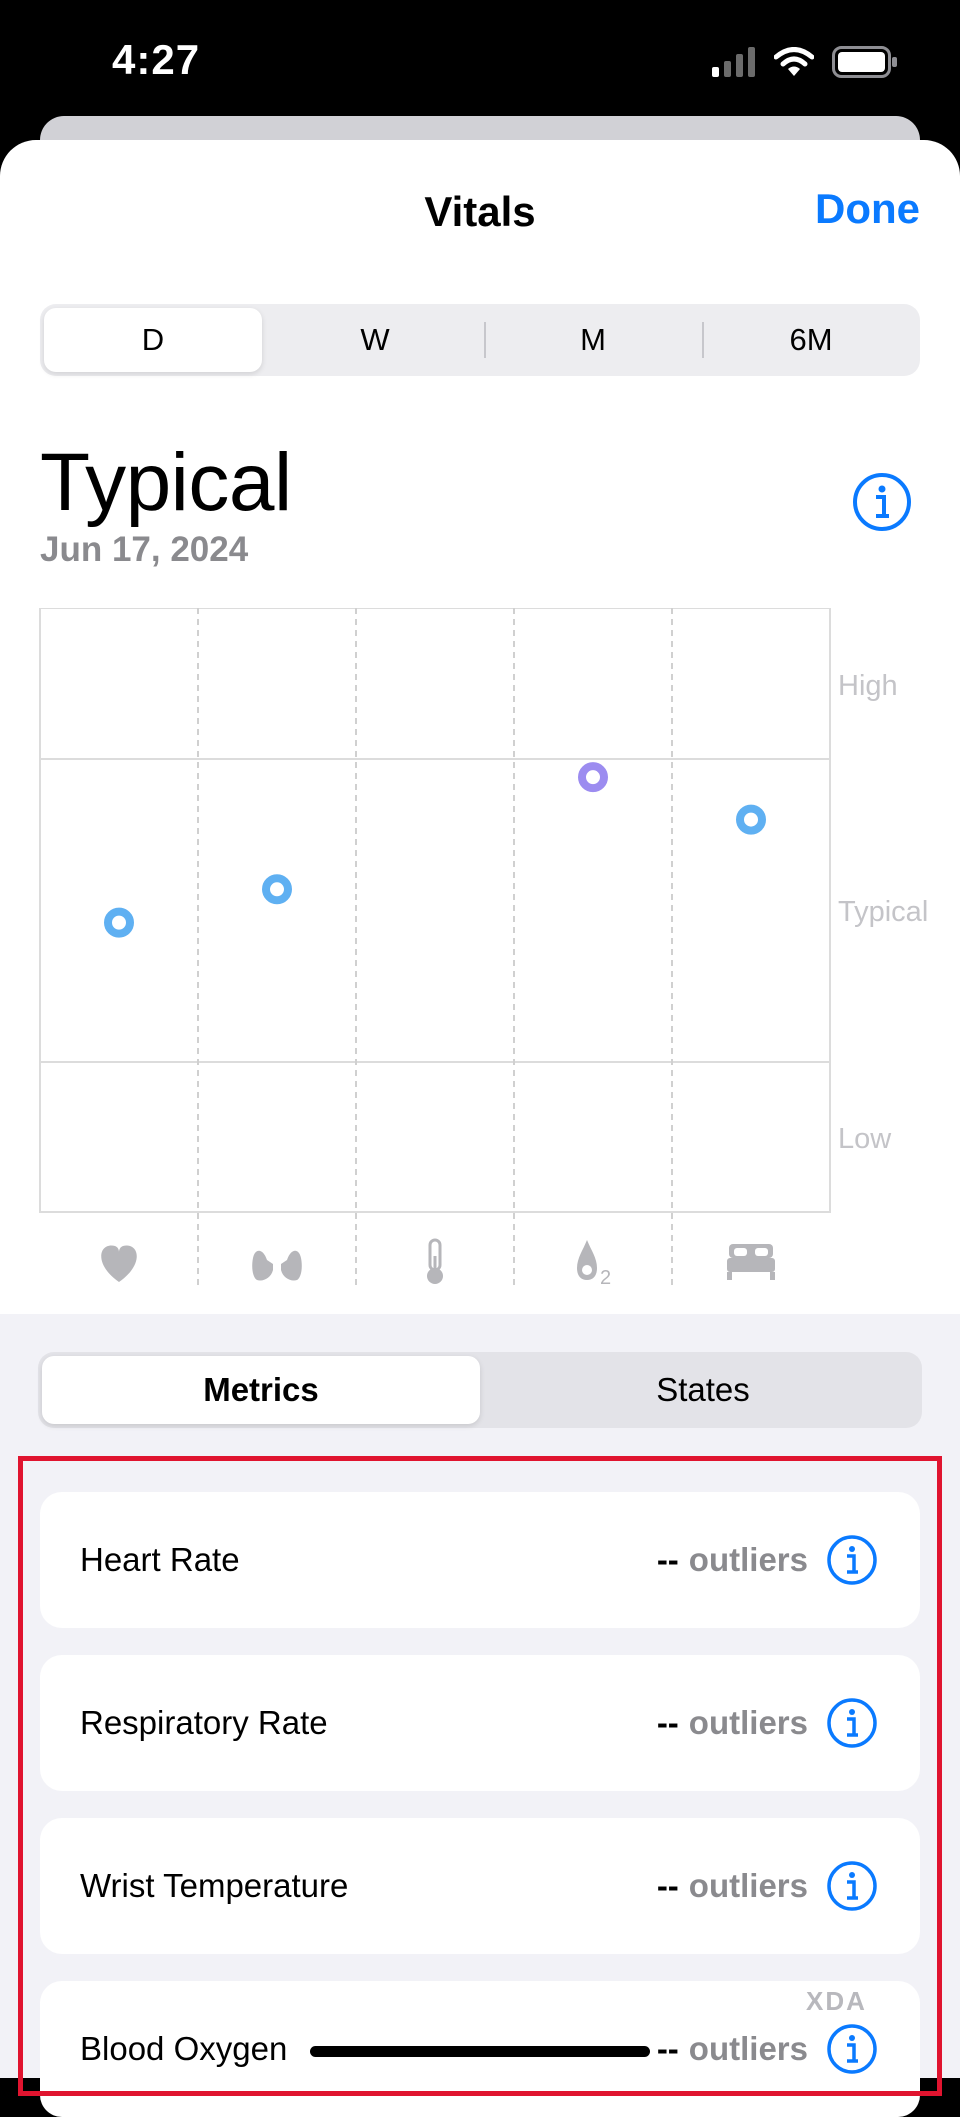 Image resolution: width=960 pixels, height=2117 pixels. I want to click on status-icons, so click(805, 62).